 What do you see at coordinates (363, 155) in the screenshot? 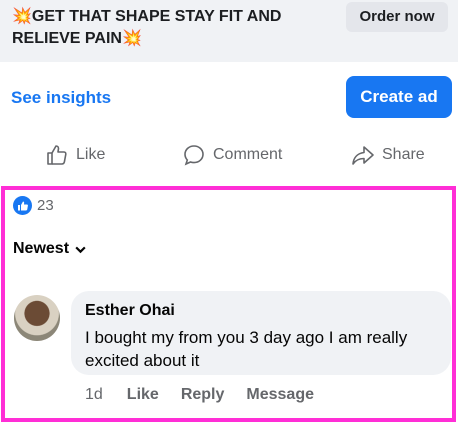
I see `share-arrow-icon` at bounding box center [363, 155].